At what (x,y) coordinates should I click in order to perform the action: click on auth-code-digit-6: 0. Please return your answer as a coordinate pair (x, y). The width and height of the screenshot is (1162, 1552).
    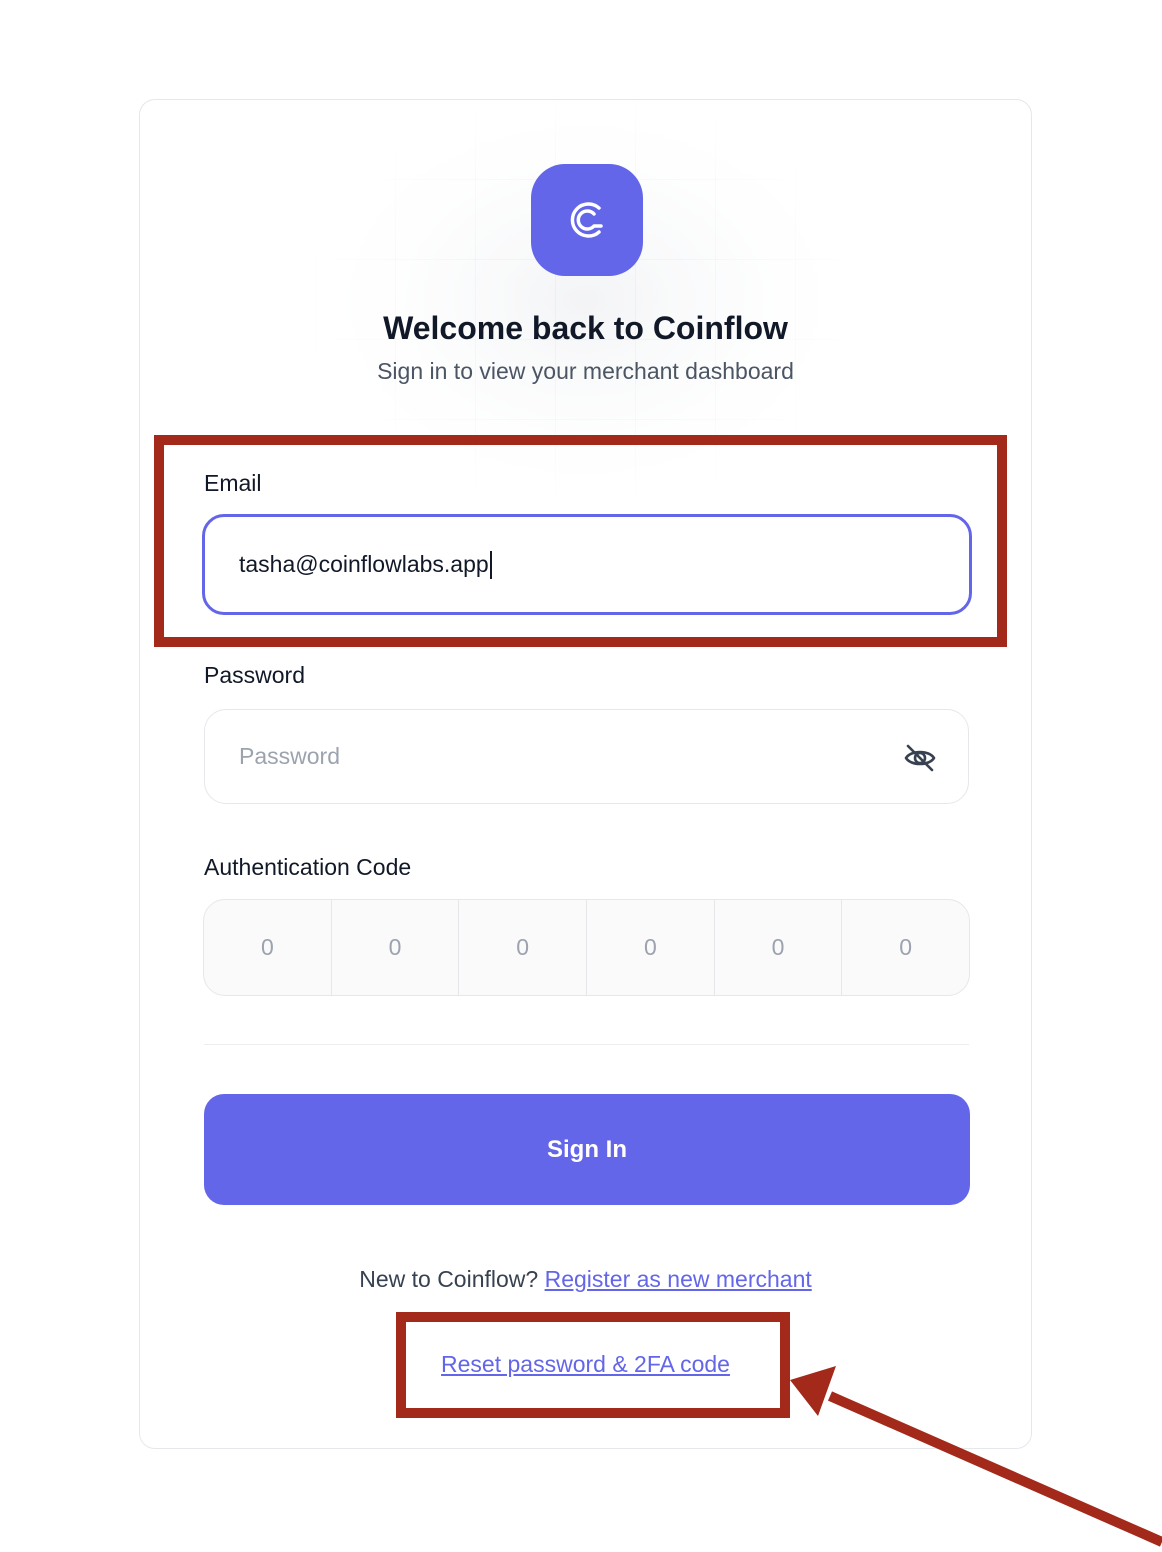
    Looking at the image, I should click on (905, 947).